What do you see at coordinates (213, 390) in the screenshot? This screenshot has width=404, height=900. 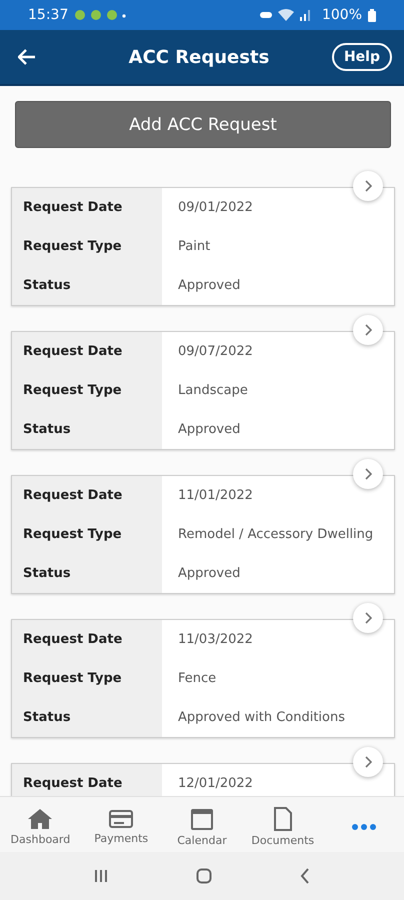 I see `field-value: Landscape` at bounding box center [213, 390].